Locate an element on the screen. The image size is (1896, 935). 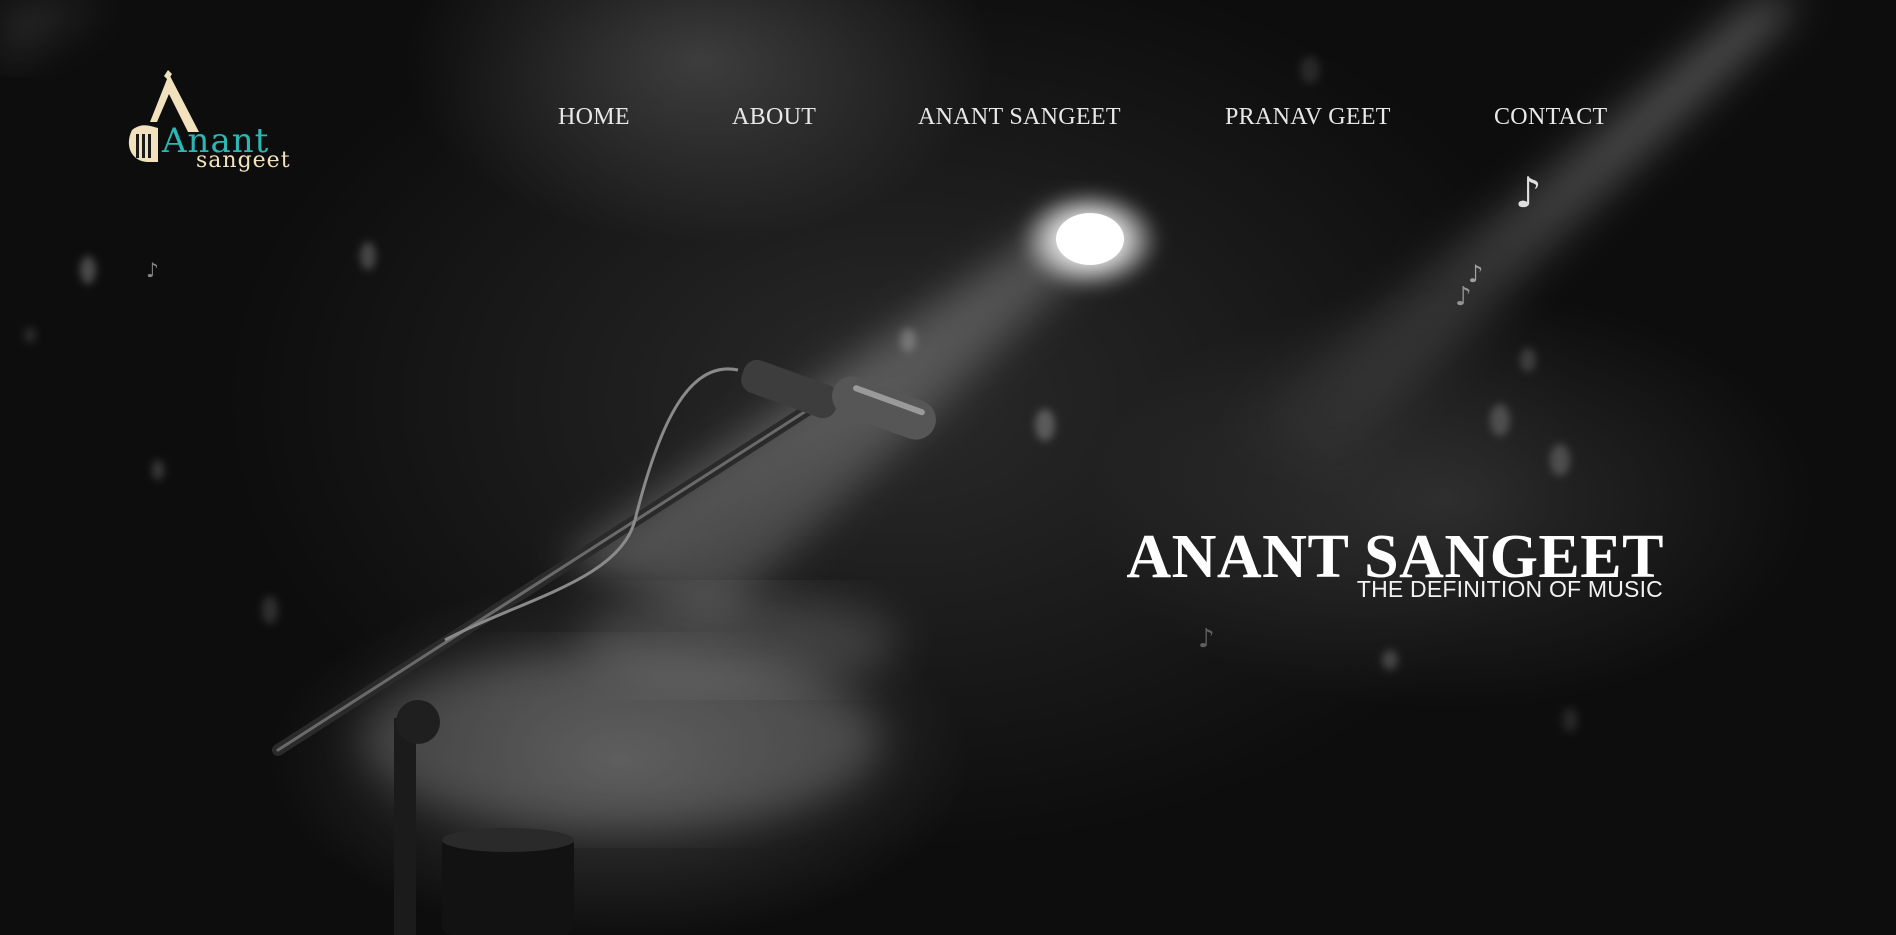
logo-word-sangeet: sangeet is located at coordinates (243, 160).